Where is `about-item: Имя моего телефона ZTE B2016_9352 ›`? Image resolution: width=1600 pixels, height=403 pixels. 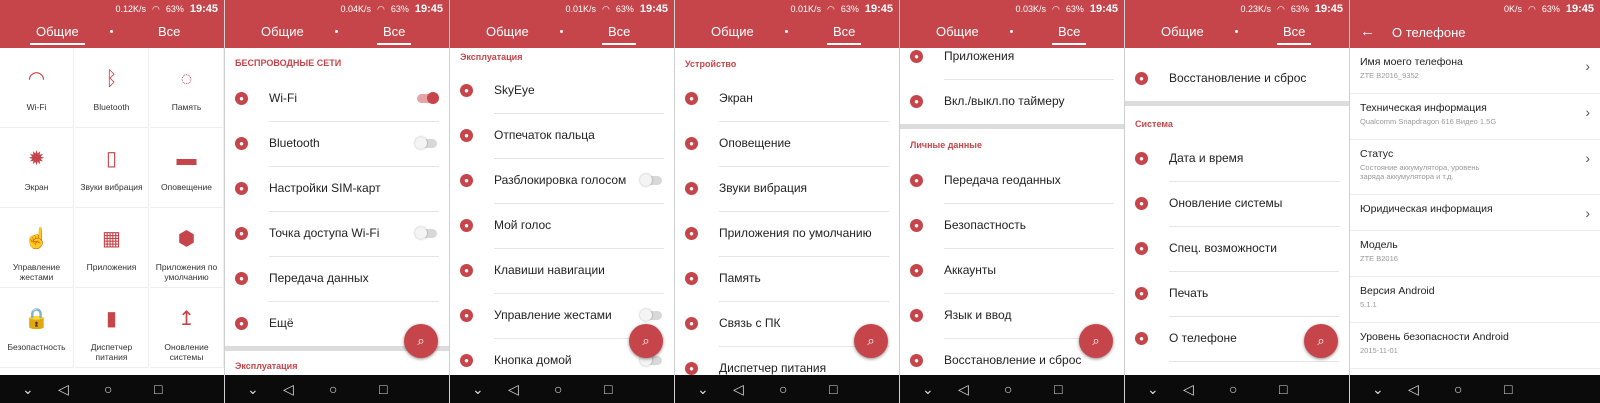
about-item: Имя моего телефона ZTE B2016_9352 › is located at coordinates (1475, 71).